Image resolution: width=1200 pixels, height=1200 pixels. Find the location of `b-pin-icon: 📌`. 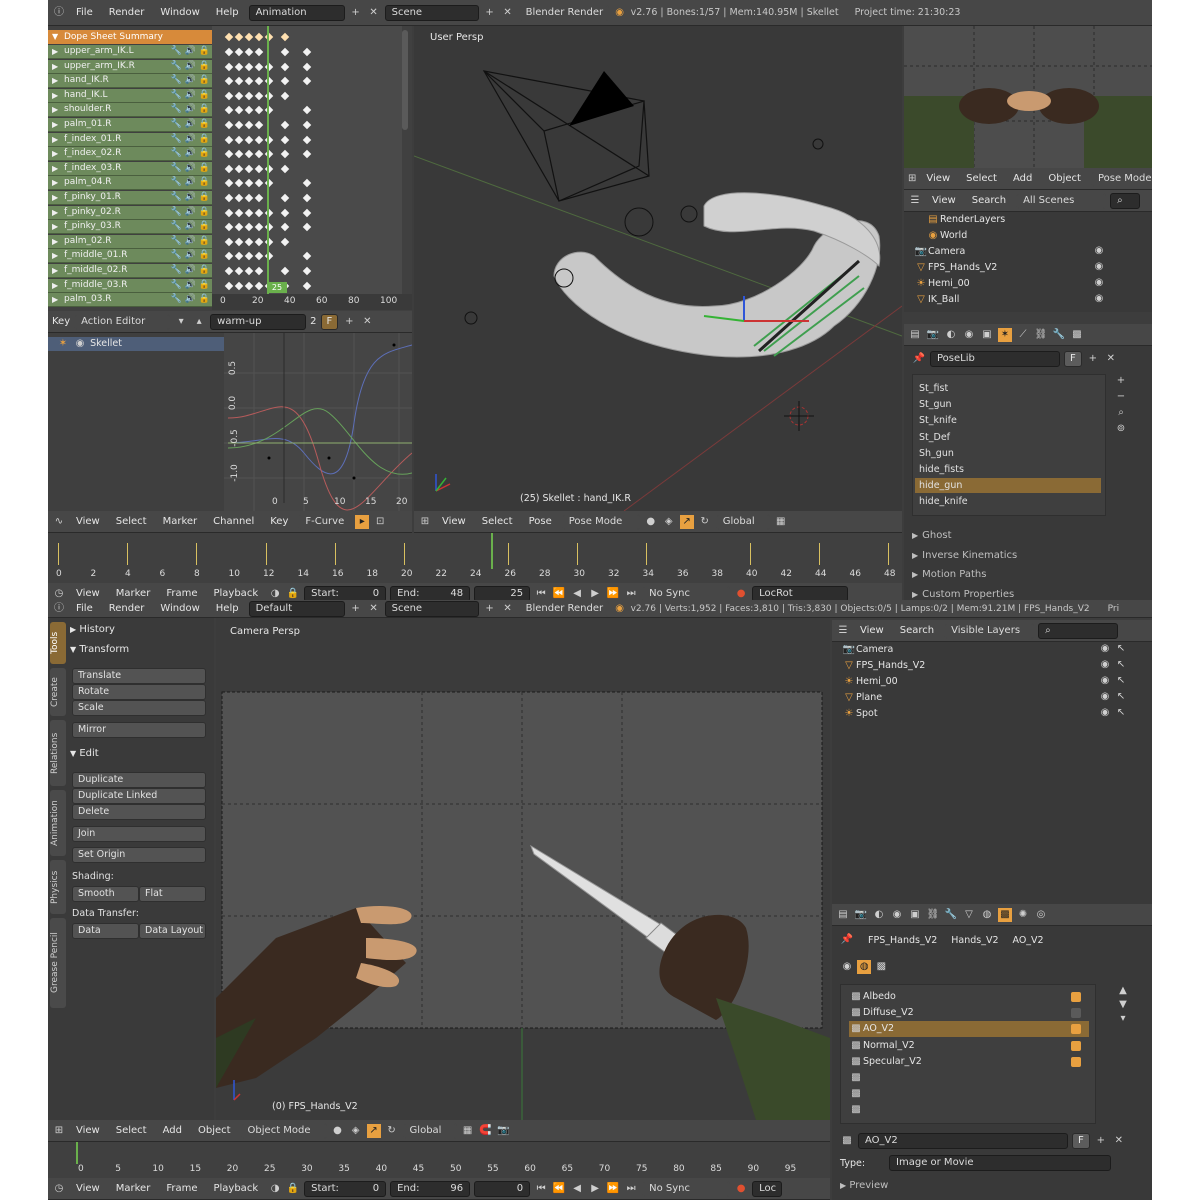

b-pin-icon: 📌 is located at coordinates (847, 940).